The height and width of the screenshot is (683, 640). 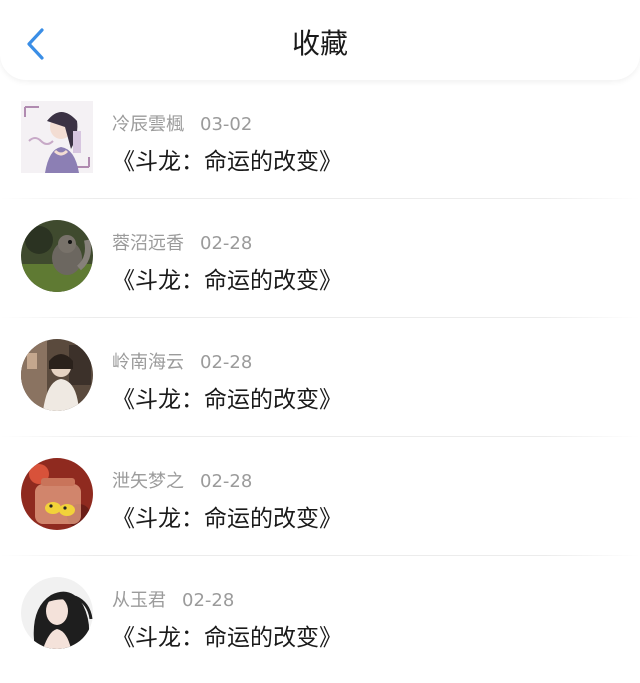 I want to click on item-meta: 岭南海云 02-28, so click(x=182, y=361).